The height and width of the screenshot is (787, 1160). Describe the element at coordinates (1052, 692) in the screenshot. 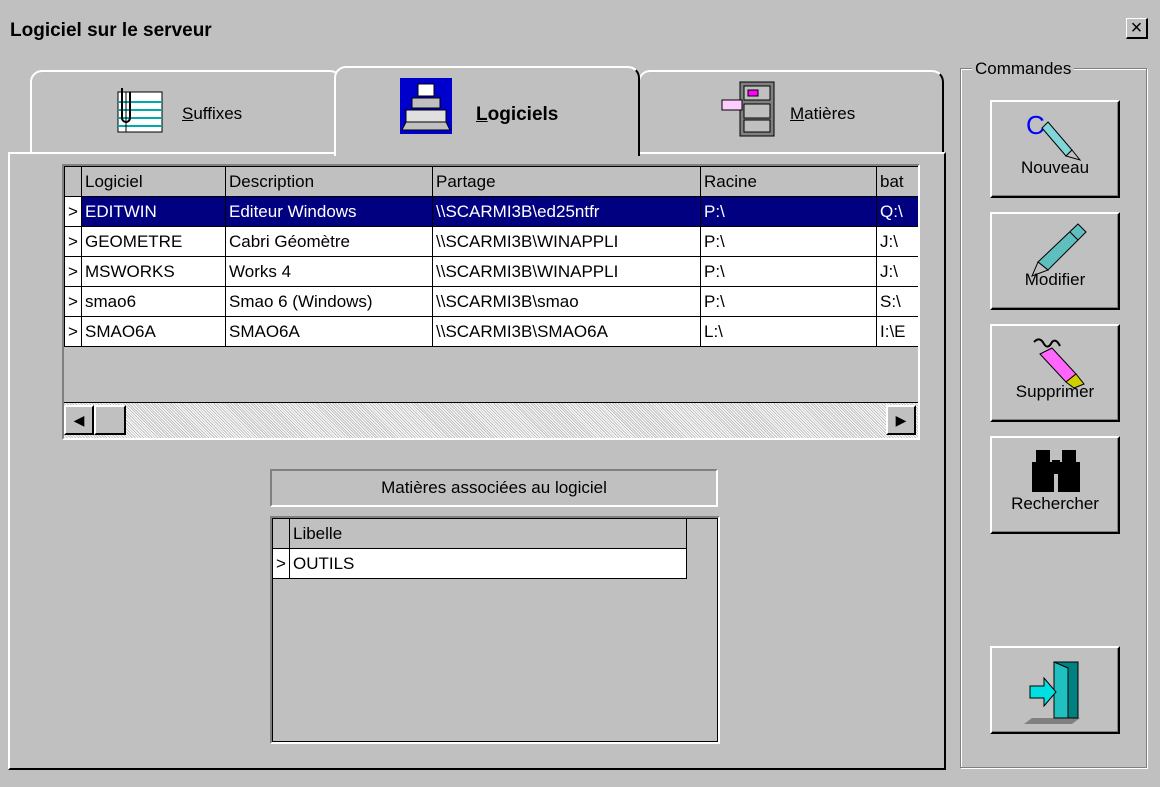

I see `exit-door-icon` at that location.